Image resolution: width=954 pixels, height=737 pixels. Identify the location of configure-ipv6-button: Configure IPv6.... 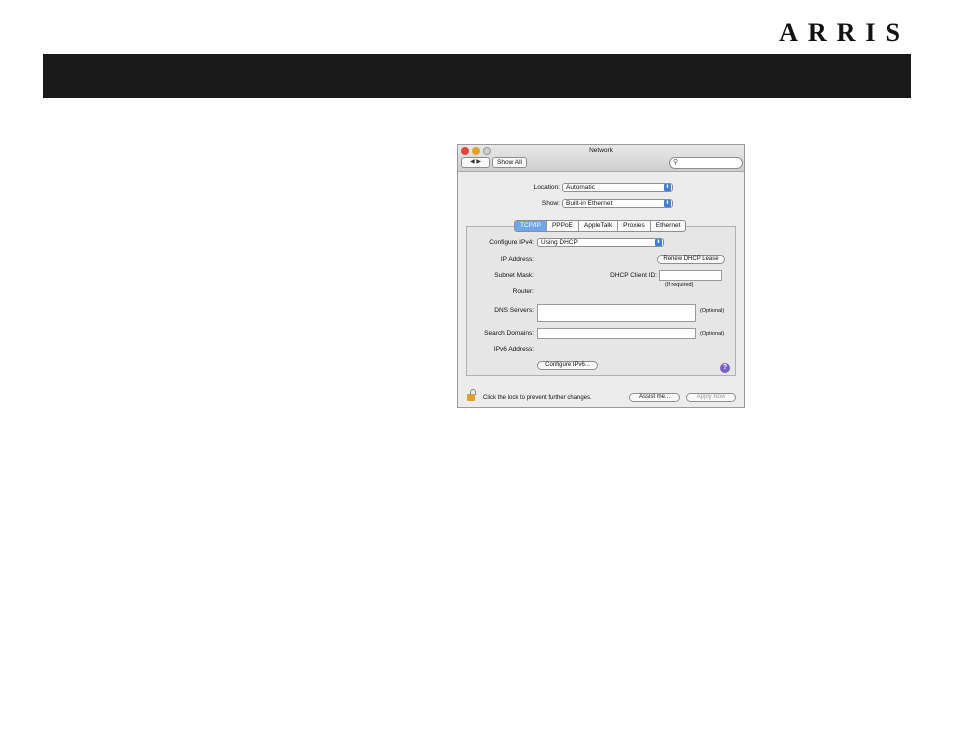
(567, 365).